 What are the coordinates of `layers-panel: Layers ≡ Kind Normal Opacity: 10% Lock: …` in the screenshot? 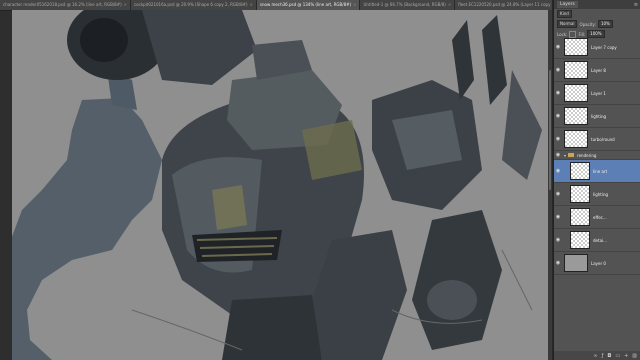 It's located at (596, 180).